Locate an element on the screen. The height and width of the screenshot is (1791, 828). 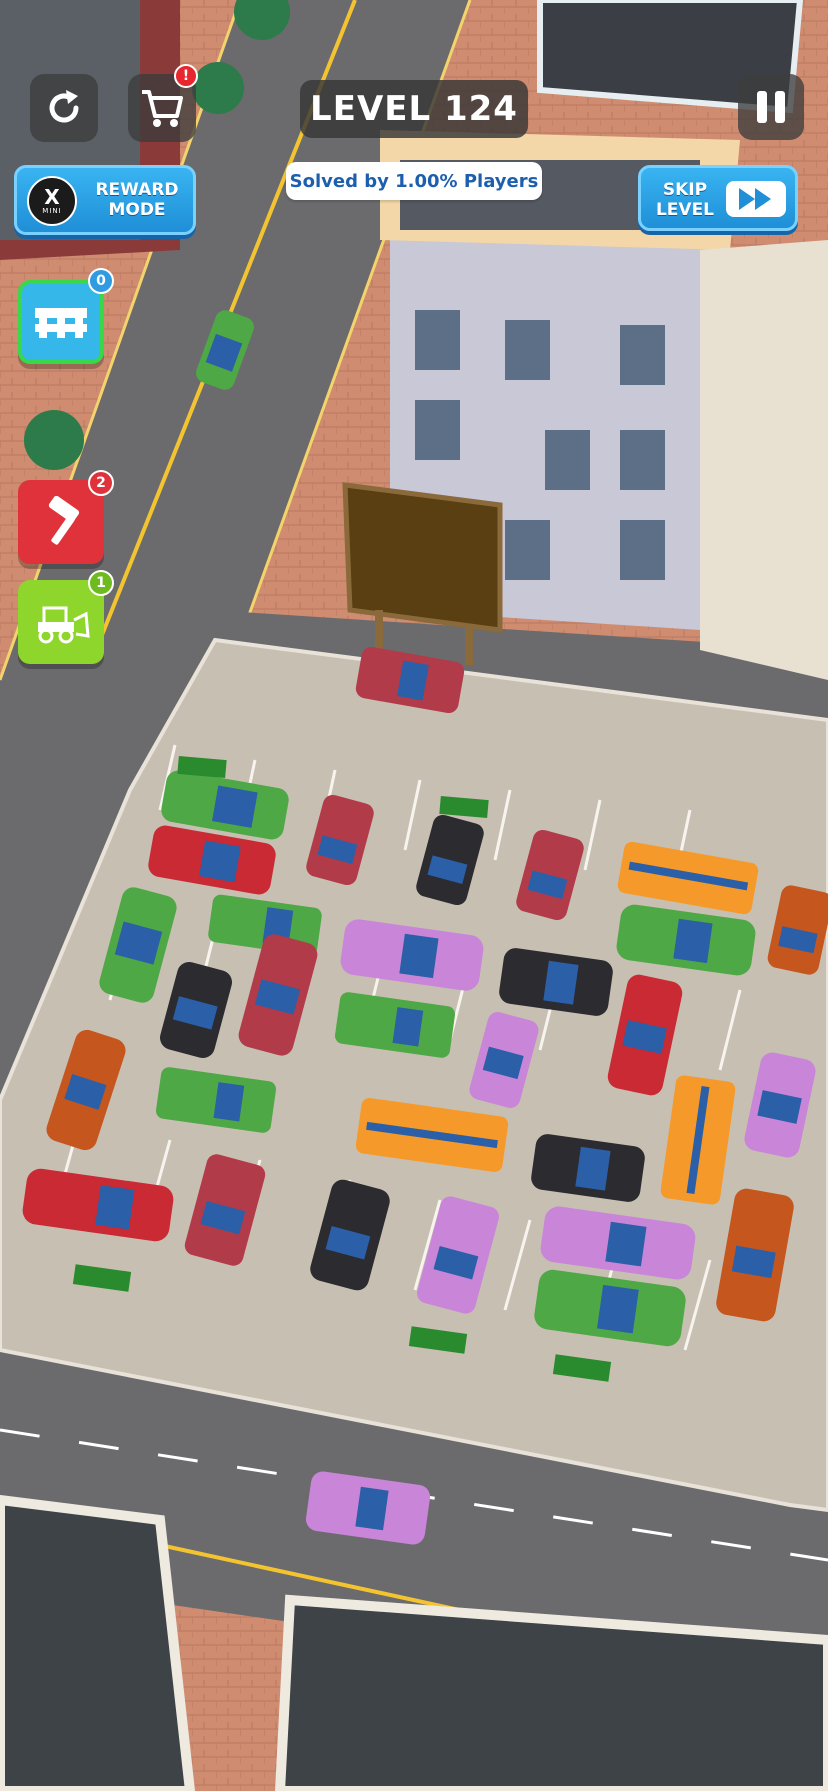
powerup-bulldozer-button is located at coordinates (61, 622).